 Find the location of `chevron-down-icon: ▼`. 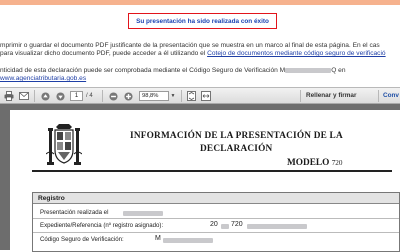

chevron-down-icon: ▼ is located at coordinates (173, 96).